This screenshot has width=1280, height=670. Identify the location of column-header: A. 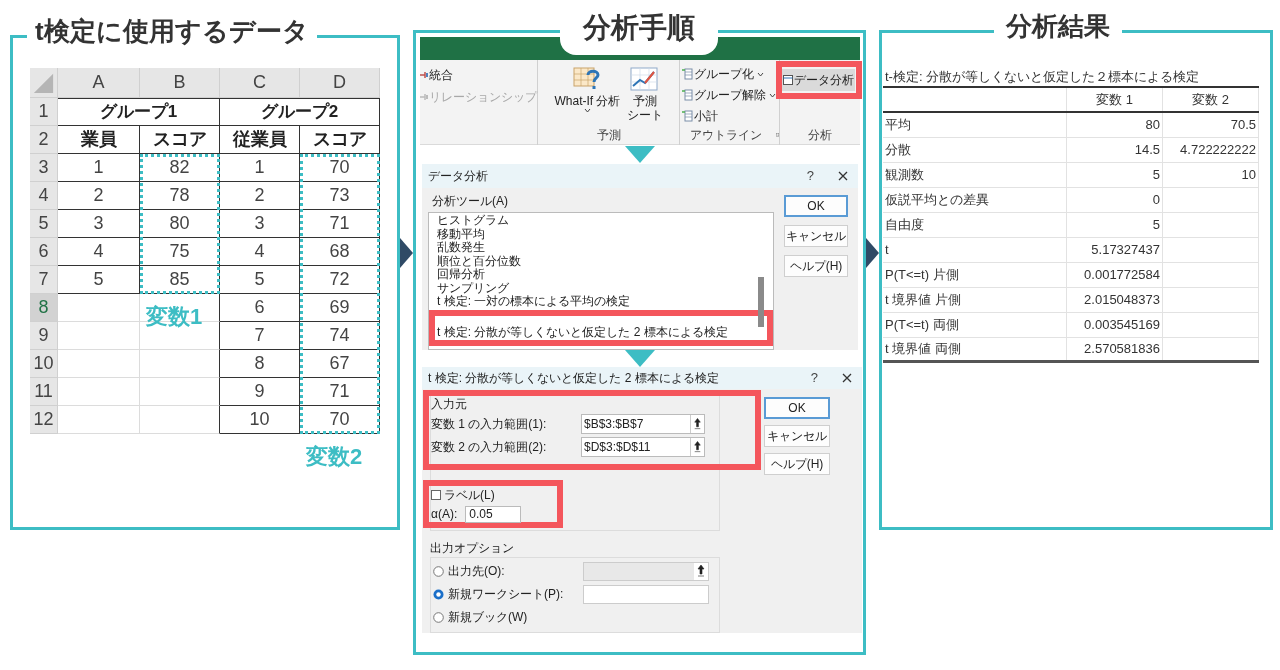
(99, 83).